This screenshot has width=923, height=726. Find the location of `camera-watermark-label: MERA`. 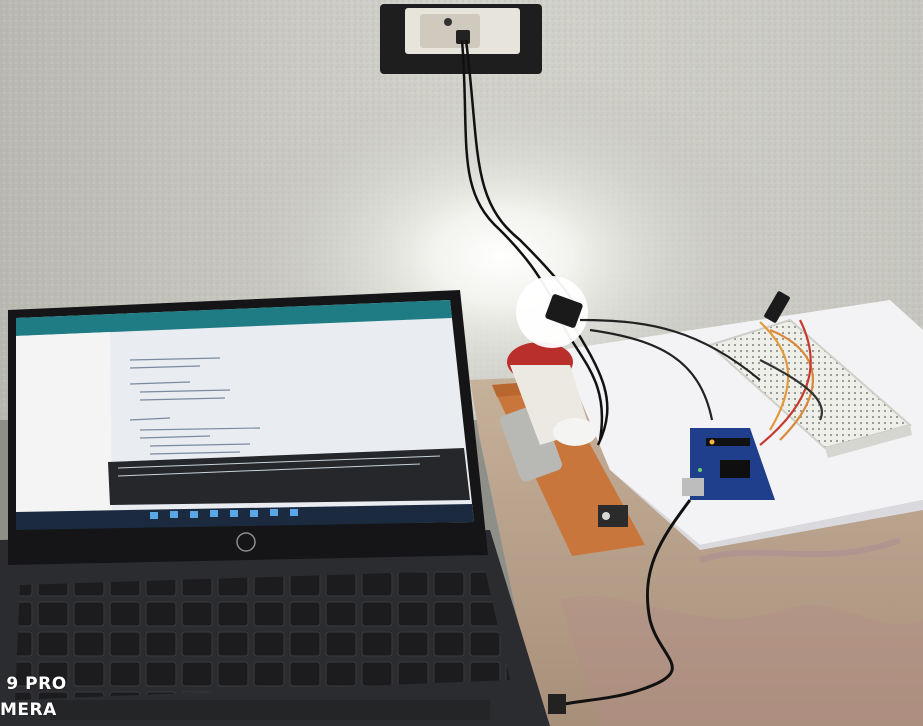

camera-watermark-label: MERA is located at coordinates (28, 710).